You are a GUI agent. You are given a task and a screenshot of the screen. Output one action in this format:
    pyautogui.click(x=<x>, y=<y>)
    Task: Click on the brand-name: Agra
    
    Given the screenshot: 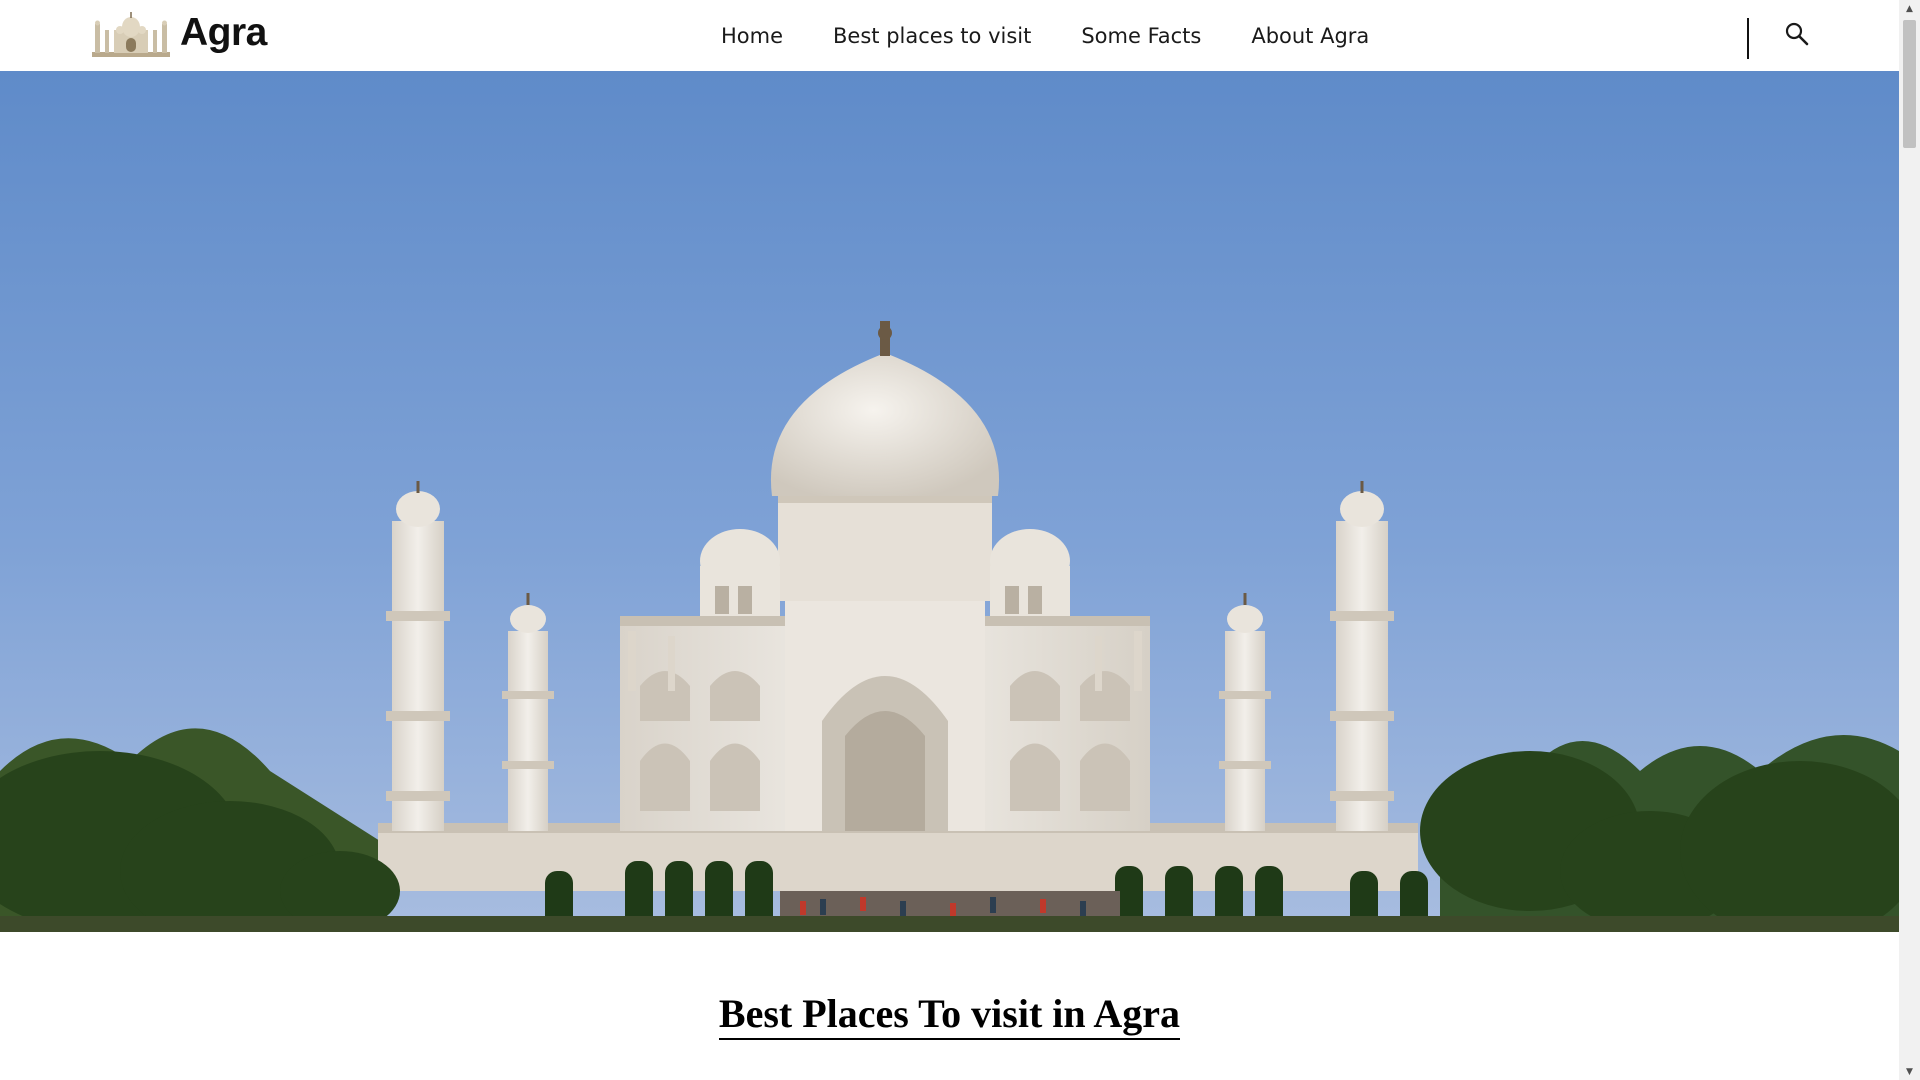 What is the action you would take?
    pyautogui.click(x=223, y=32)
    